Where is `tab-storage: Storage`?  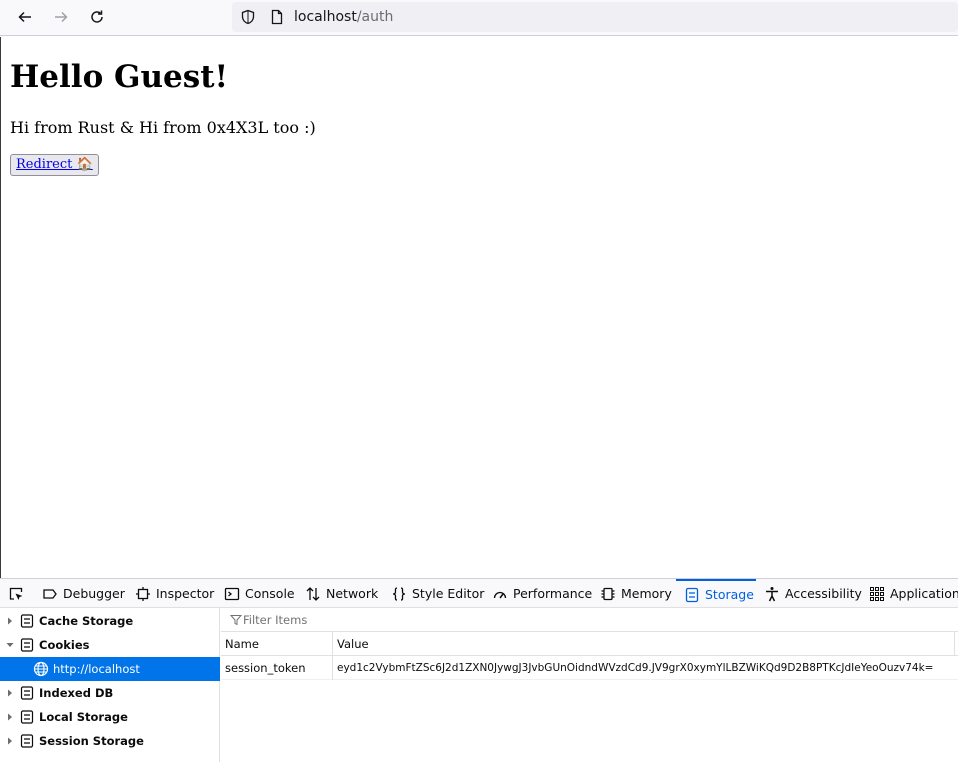 tab-storage: Storage is located at coordinates (716, 593).